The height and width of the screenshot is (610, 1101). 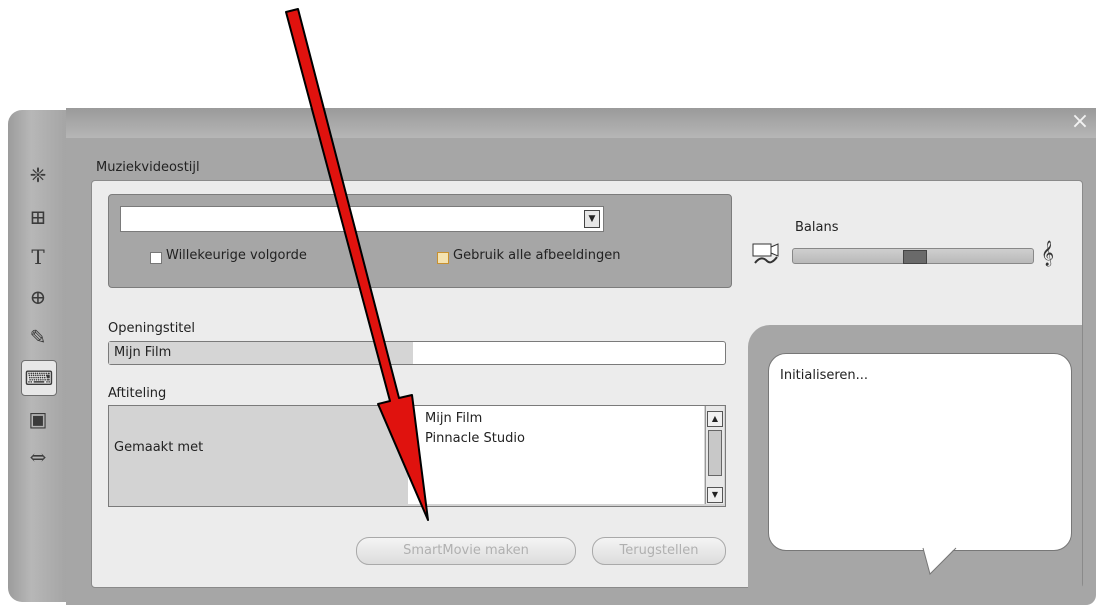 I want to click on credits-label: Aftiteling, so click(x=137, y=393).